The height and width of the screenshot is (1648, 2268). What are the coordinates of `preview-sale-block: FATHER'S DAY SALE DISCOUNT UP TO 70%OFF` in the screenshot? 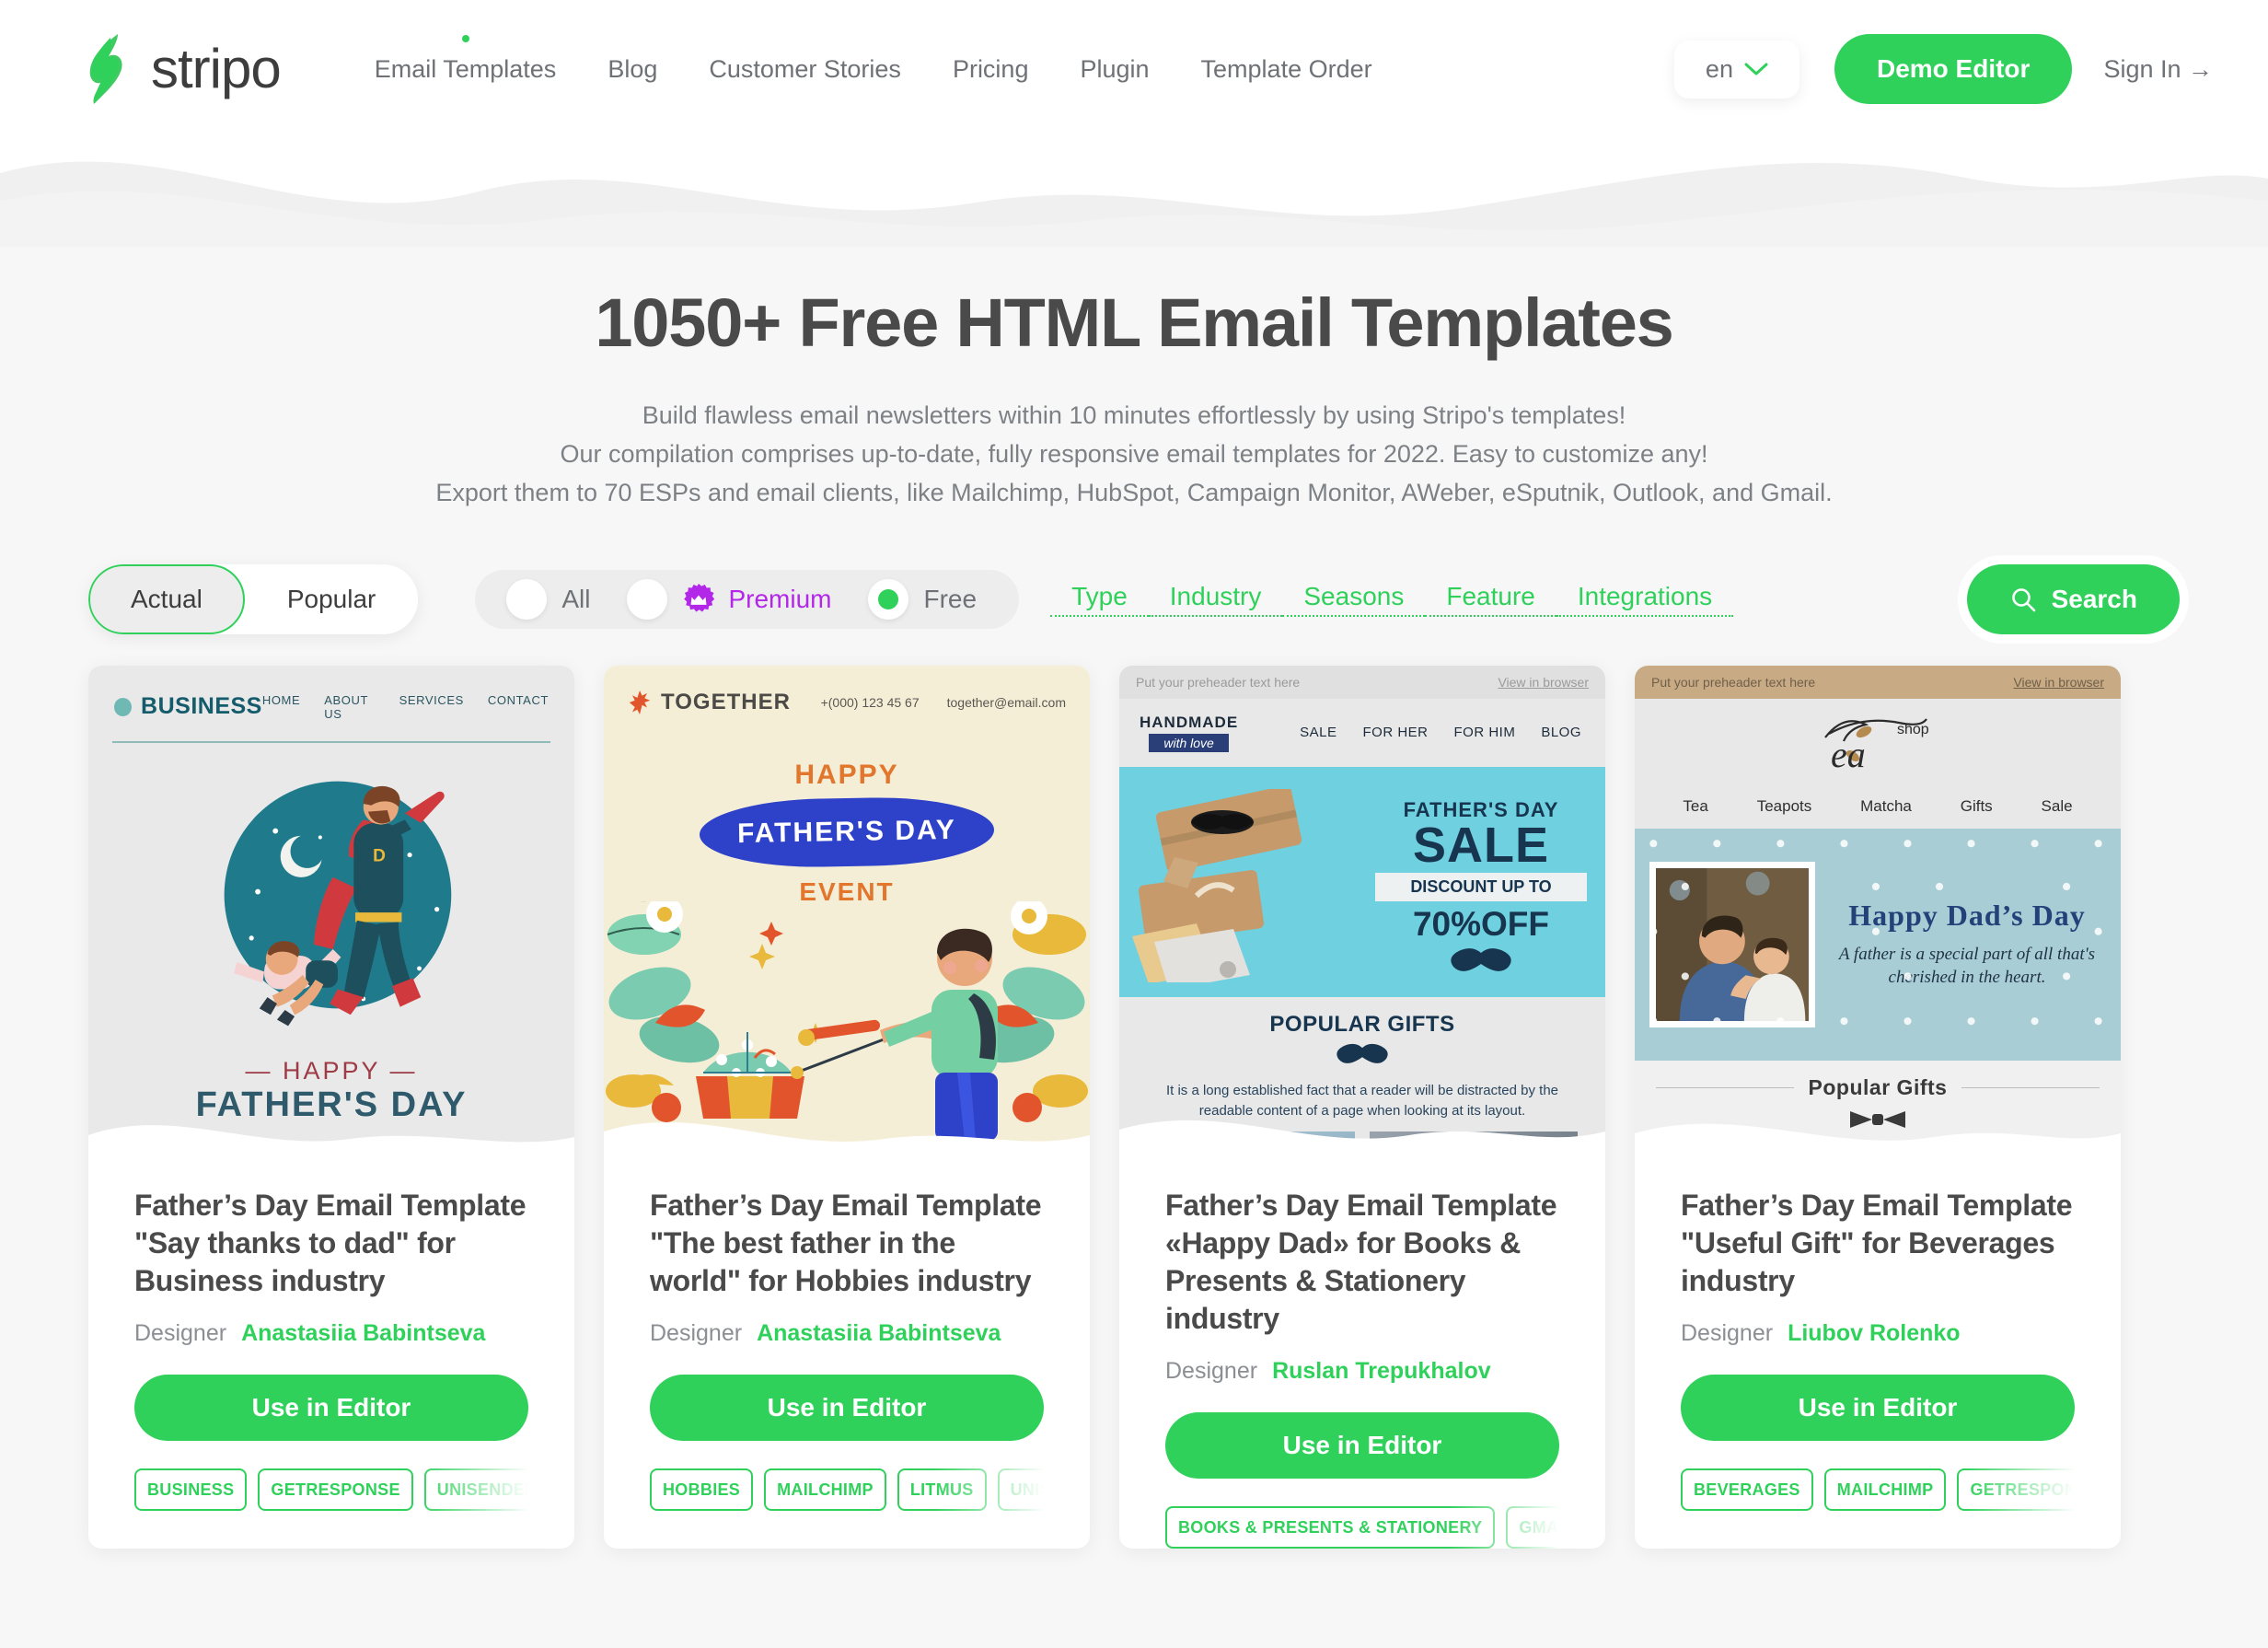 It's located at (1481, 887).